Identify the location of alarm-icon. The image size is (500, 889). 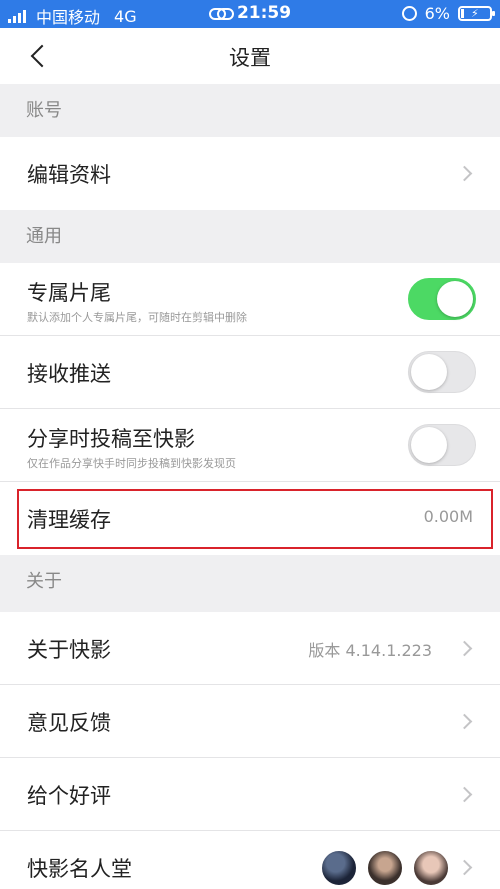
(409, 13).